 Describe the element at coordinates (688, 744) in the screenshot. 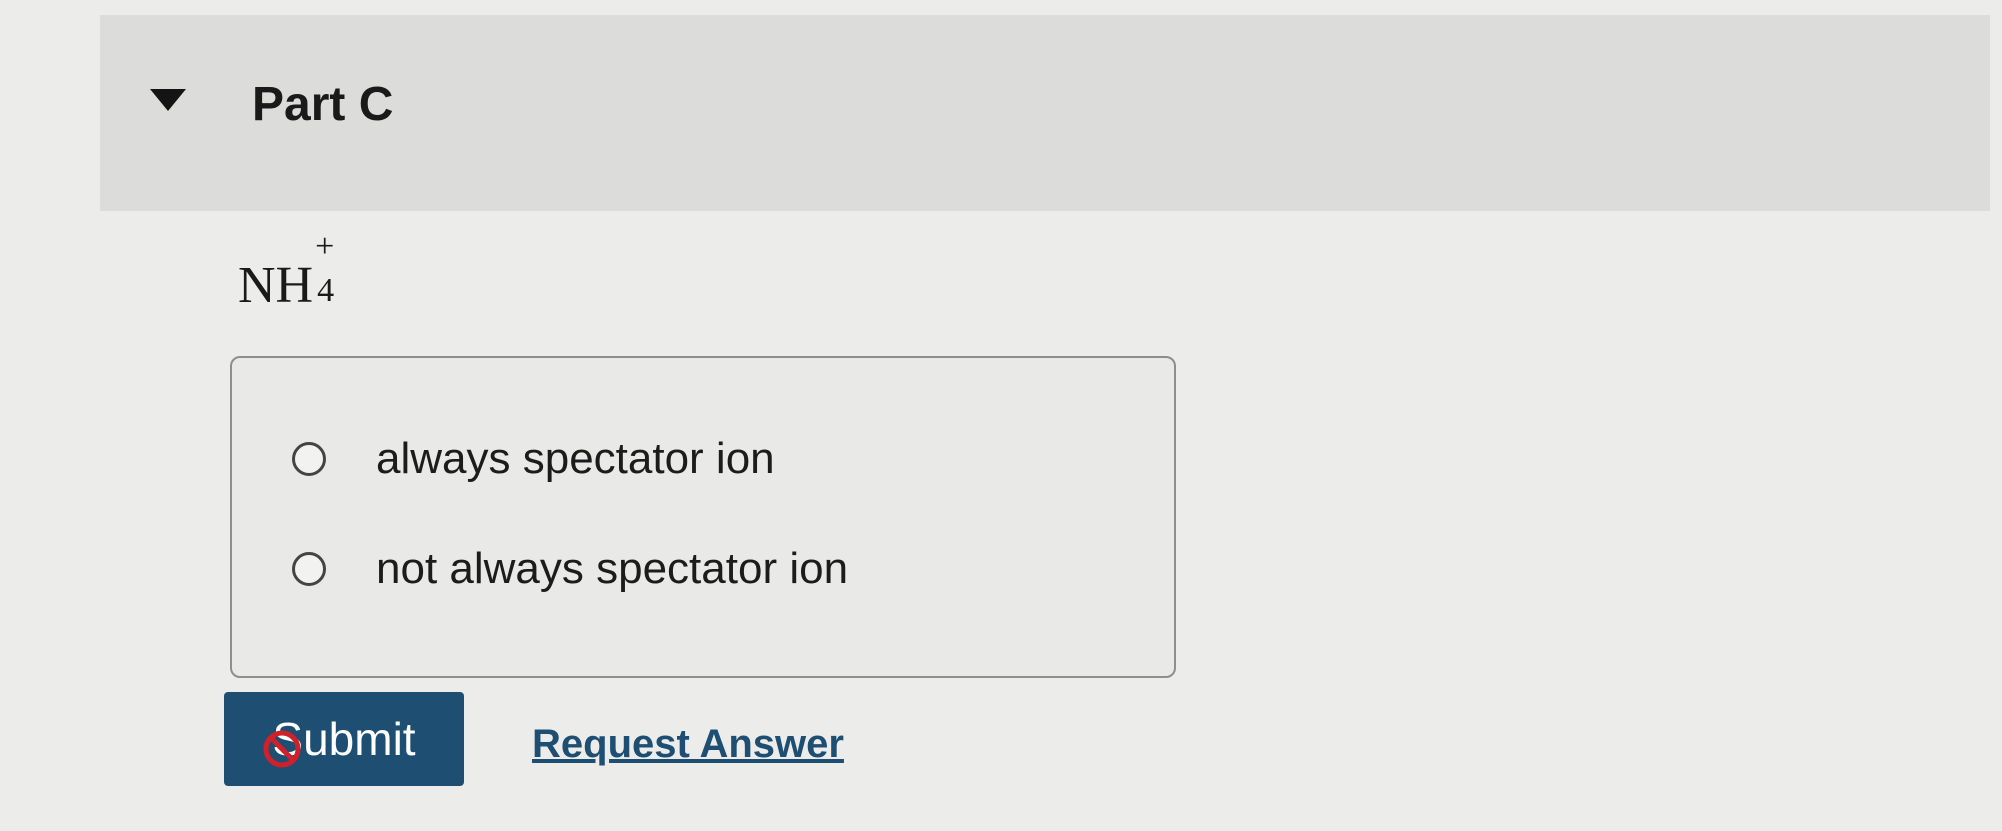

I see `request-answer-link: Request Answer` at that location.